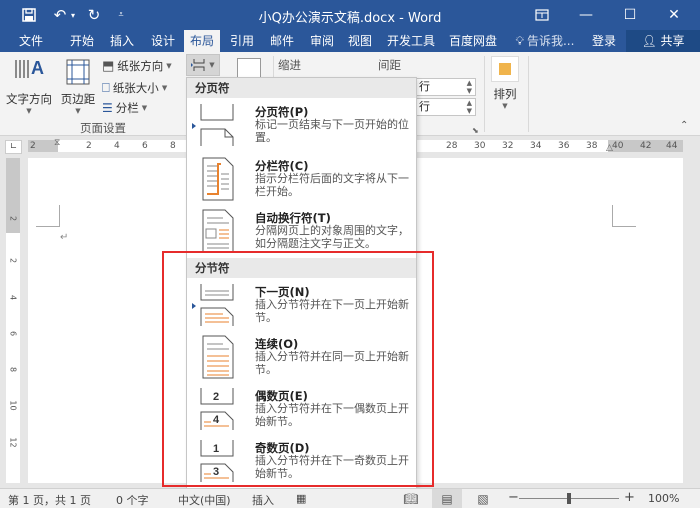 The image size is (700, 508). I want to click on ruler-tick: 32, so click(508, 146).